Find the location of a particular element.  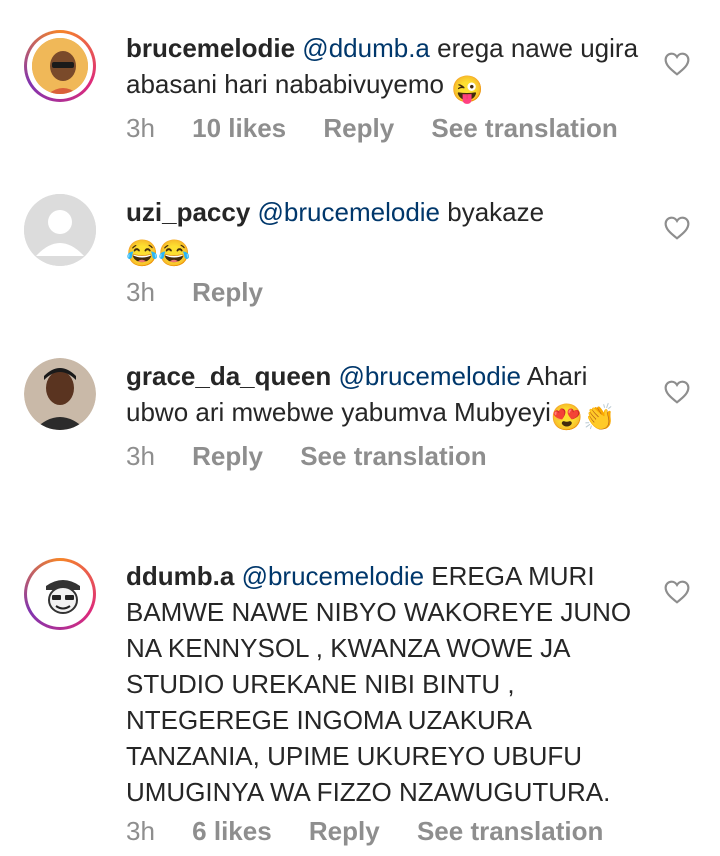

comment-mention: @ddumb.a is located at coordinates (366, 48).